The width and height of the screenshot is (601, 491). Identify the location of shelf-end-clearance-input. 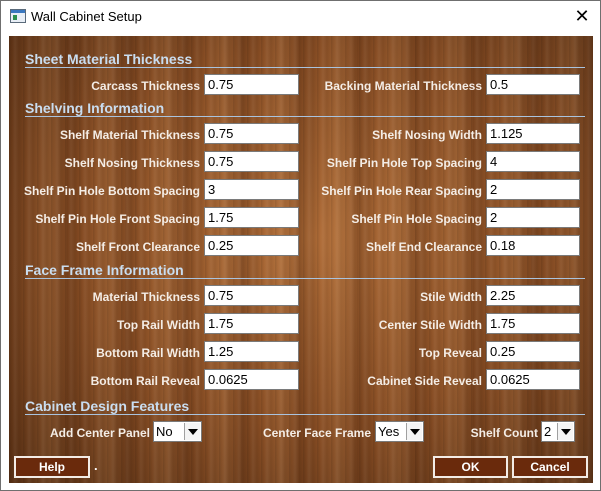
(533, 245).